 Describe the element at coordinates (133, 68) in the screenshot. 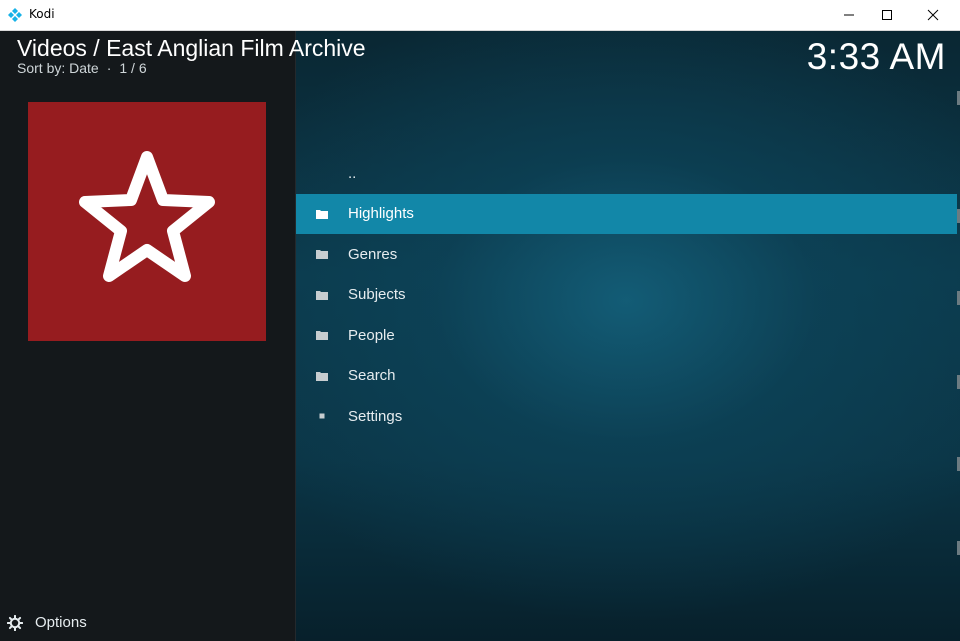

I see `page-info: 1 / 6` at that location.